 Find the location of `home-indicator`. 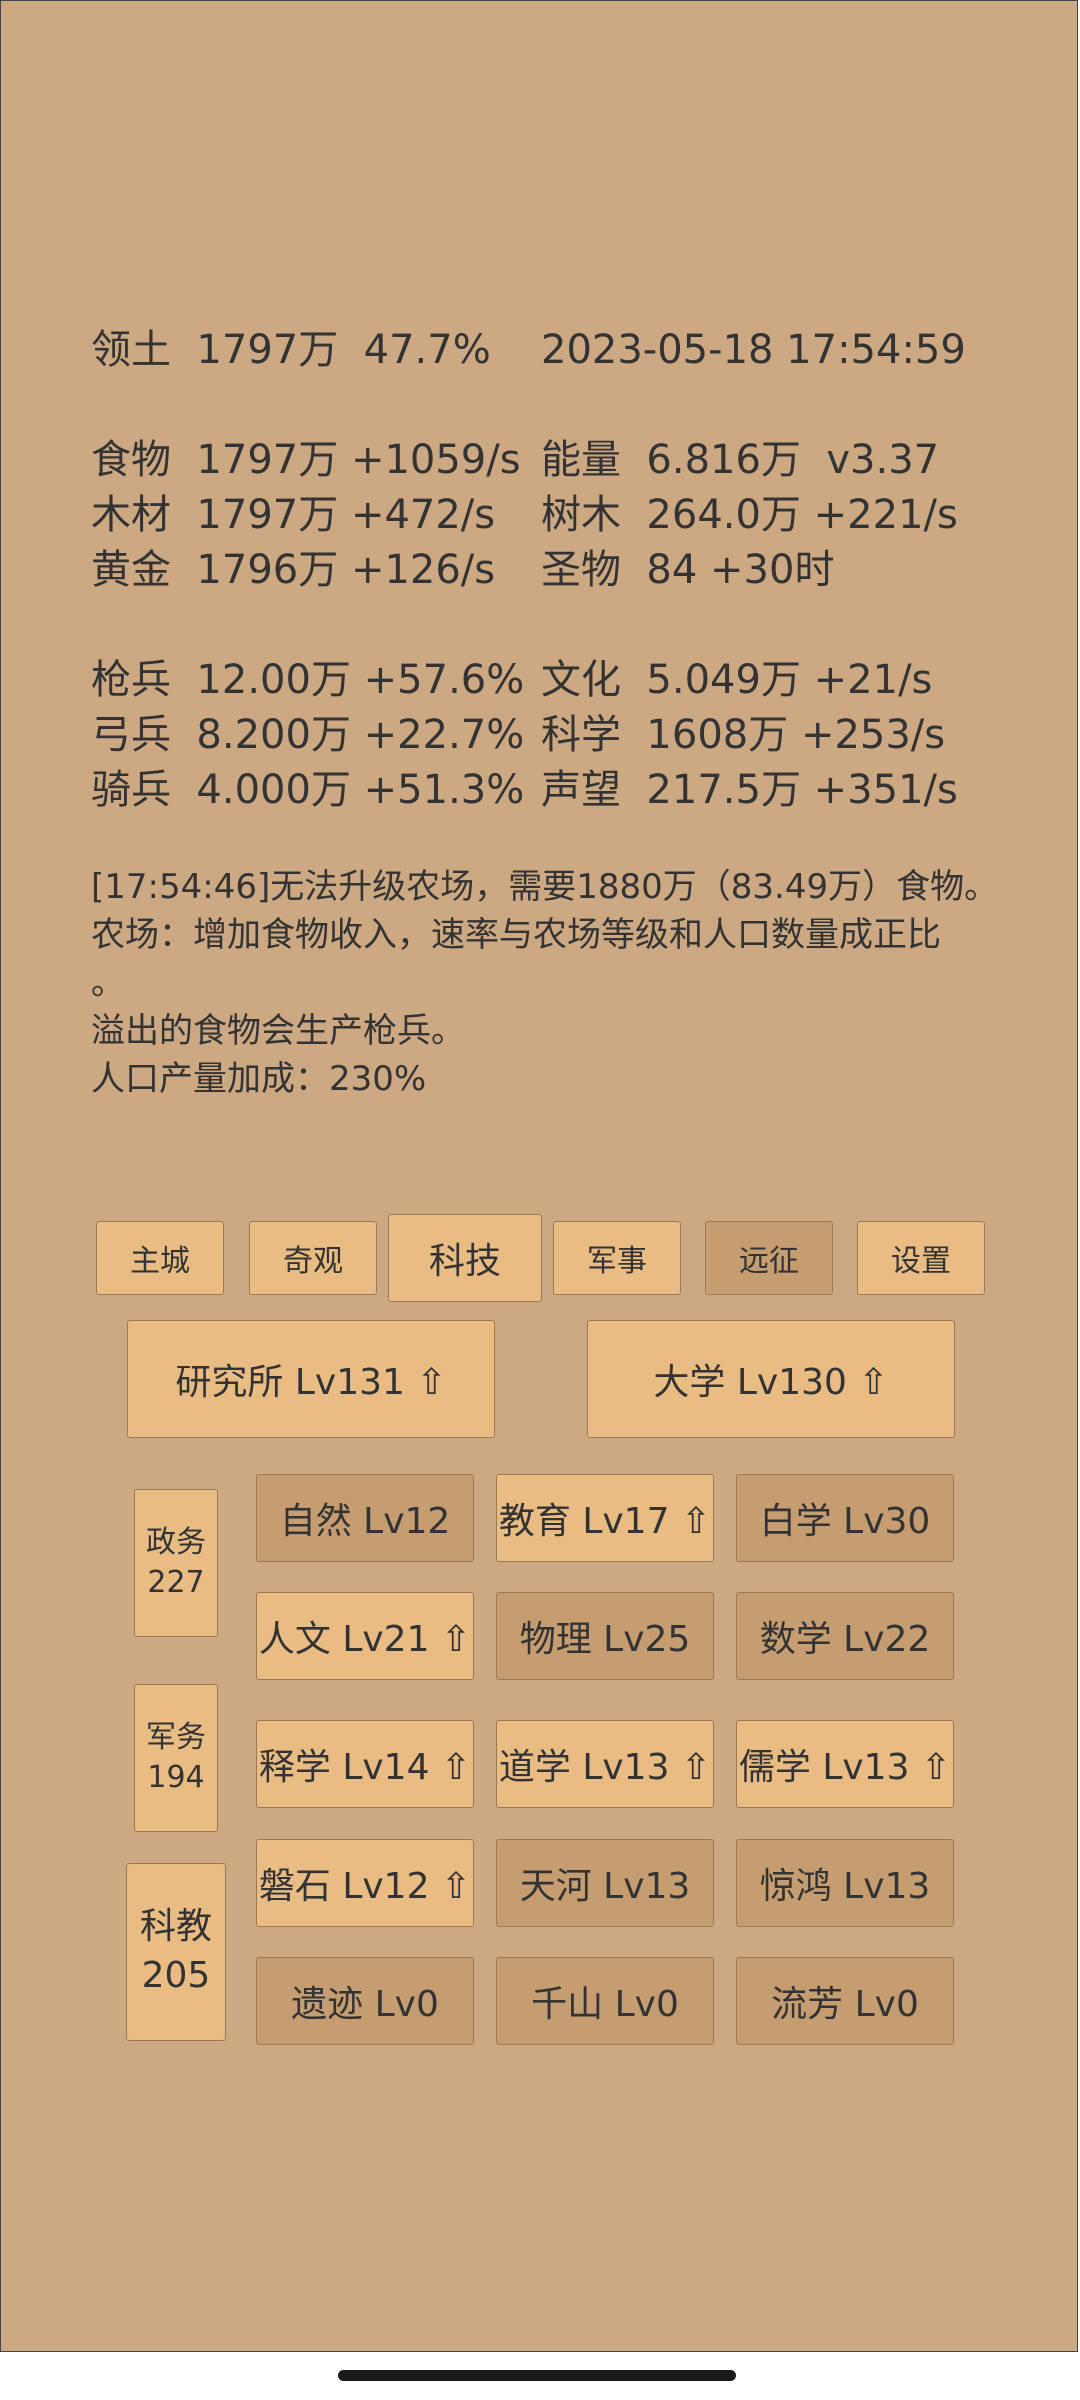

home-indicator is located at coordinates (537, 2375).